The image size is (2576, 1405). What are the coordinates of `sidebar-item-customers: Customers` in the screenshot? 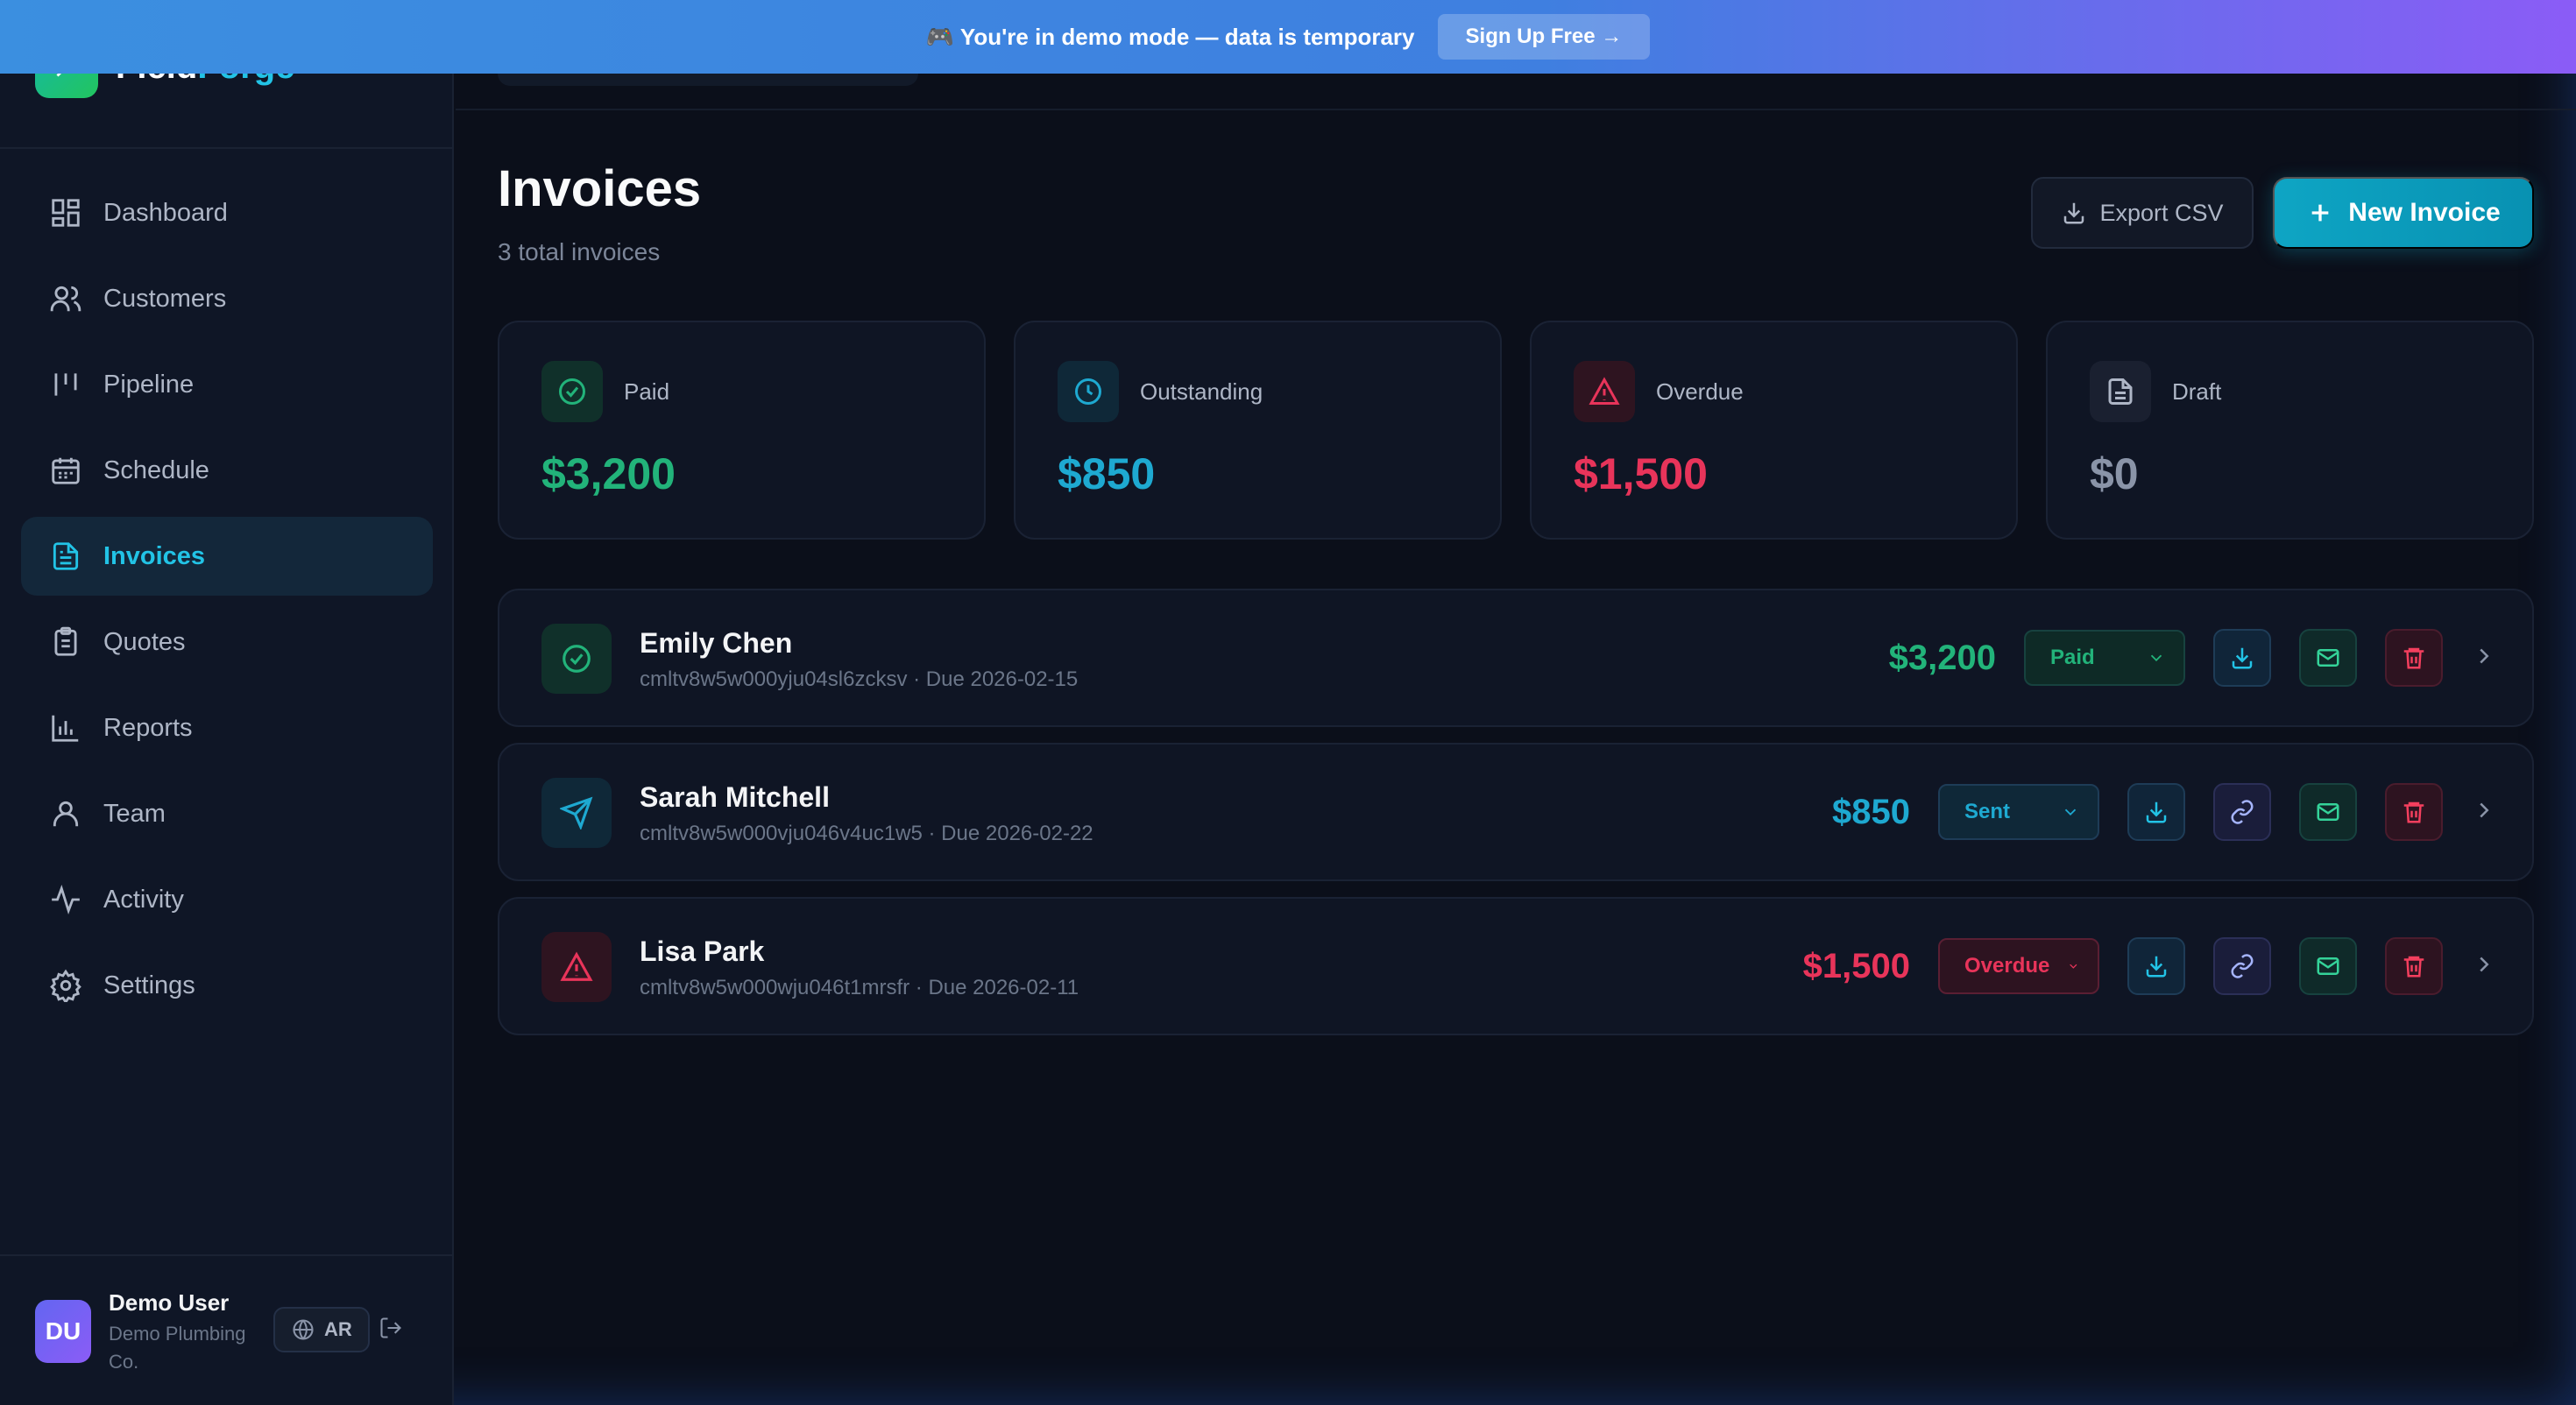 It's located at (227, 298).